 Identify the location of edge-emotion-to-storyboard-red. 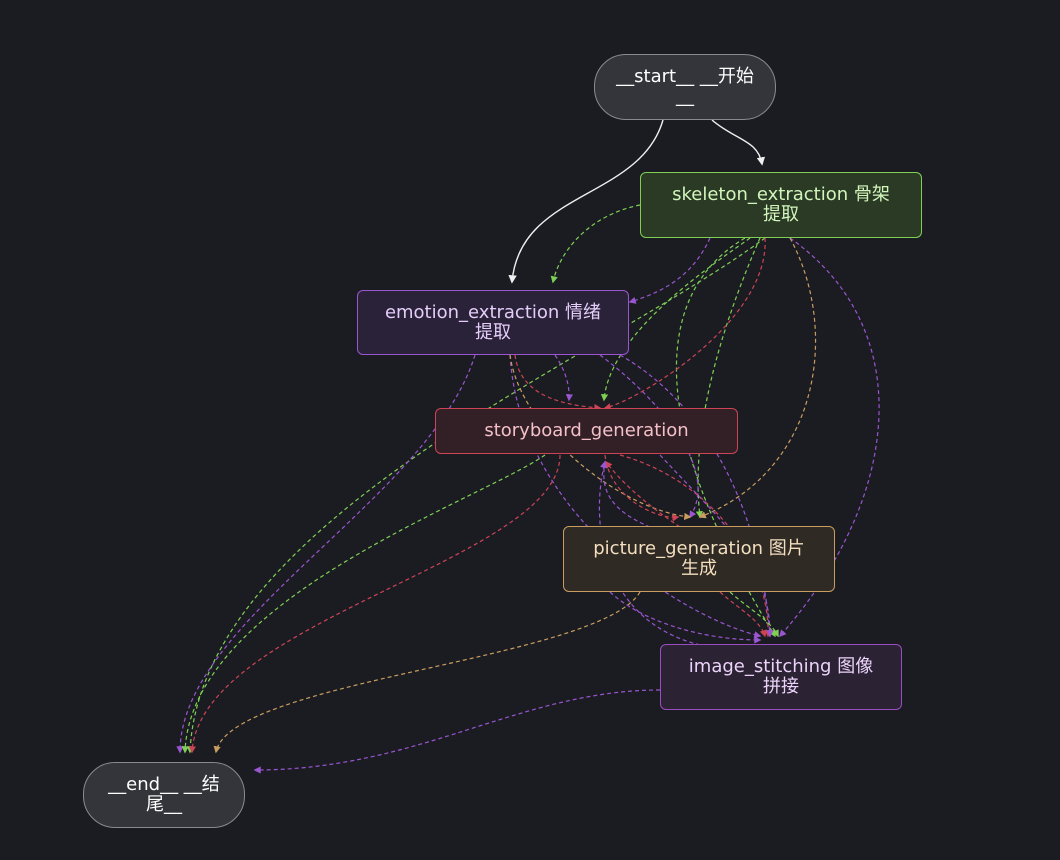
(558, 383).